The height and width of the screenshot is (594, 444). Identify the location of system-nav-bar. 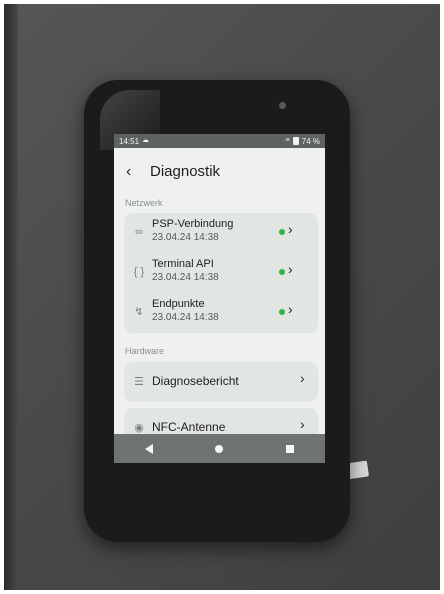
(219, 448).